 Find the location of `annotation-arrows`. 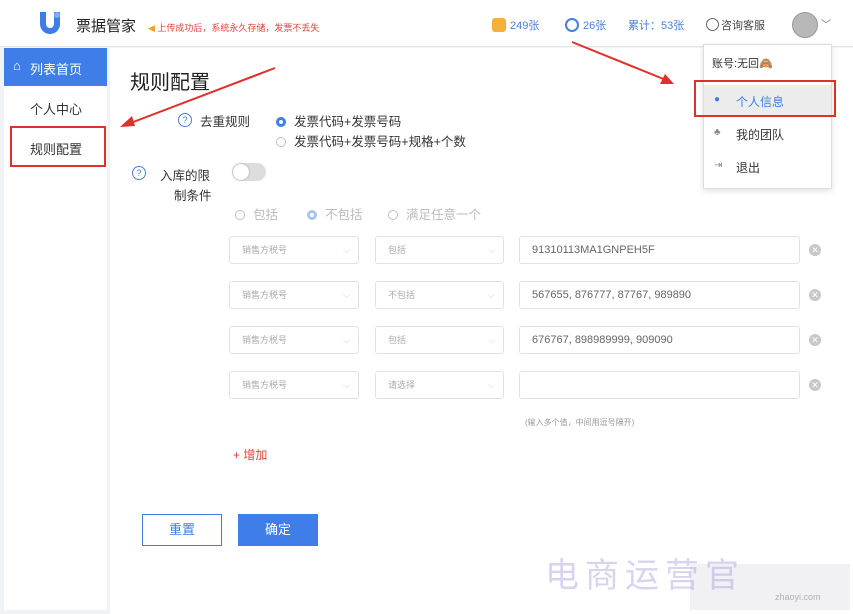

annotation-arrows is located at coordinates (397, 84).